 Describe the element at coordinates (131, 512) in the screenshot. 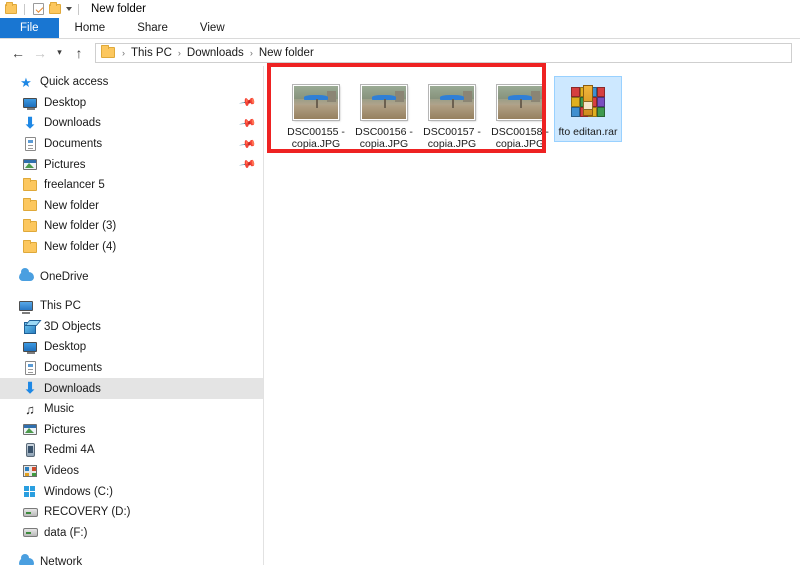

I see `sidebar-item-recovery-d: RECOVERY (D:)` at that location.